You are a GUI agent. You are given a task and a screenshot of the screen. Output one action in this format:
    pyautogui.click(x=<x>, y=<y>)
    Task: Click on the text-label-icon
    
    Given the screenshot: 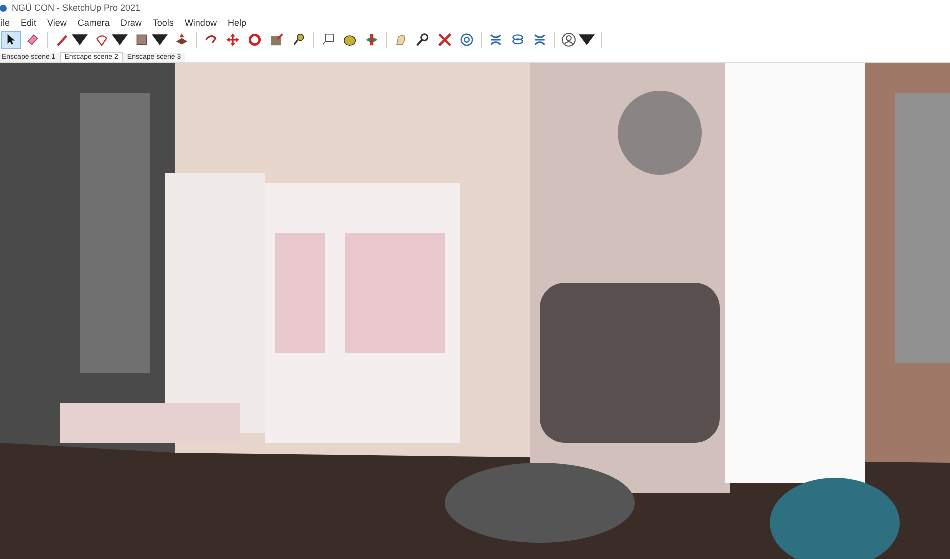 What is the action you would take?
    pyautogui.click(x=328, y=40)
    